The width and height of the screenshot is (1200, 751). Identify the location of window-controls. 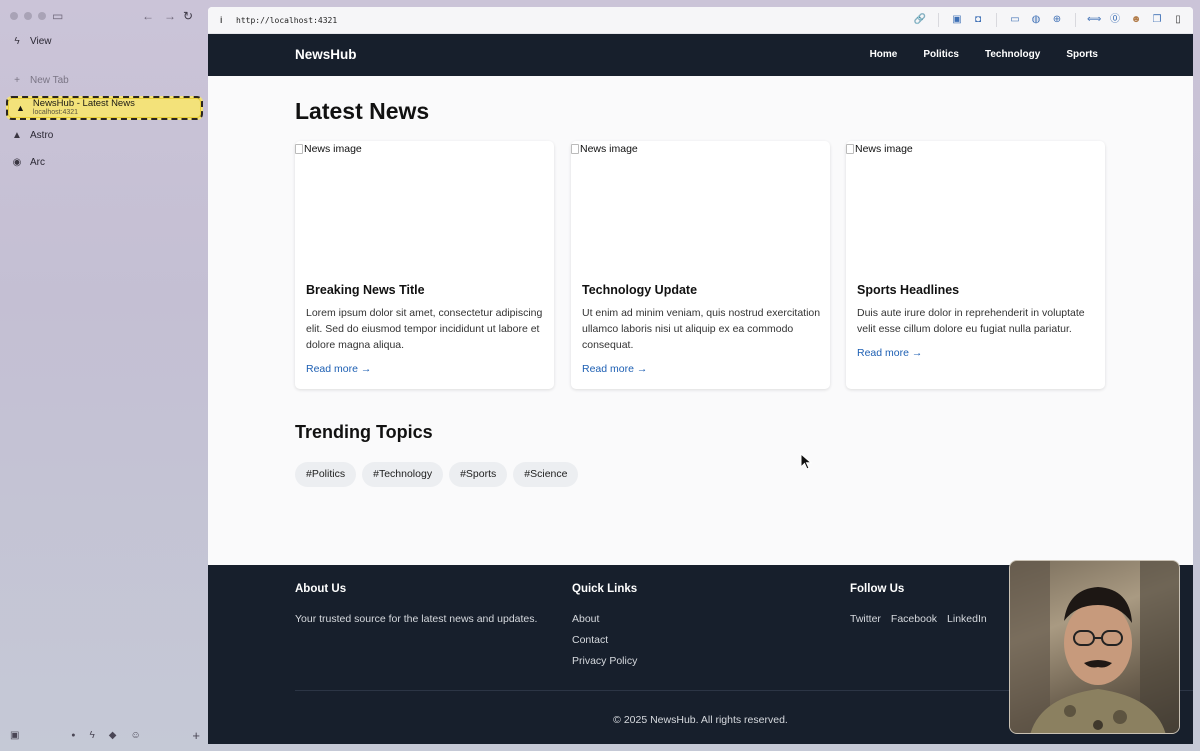
(28, 16).